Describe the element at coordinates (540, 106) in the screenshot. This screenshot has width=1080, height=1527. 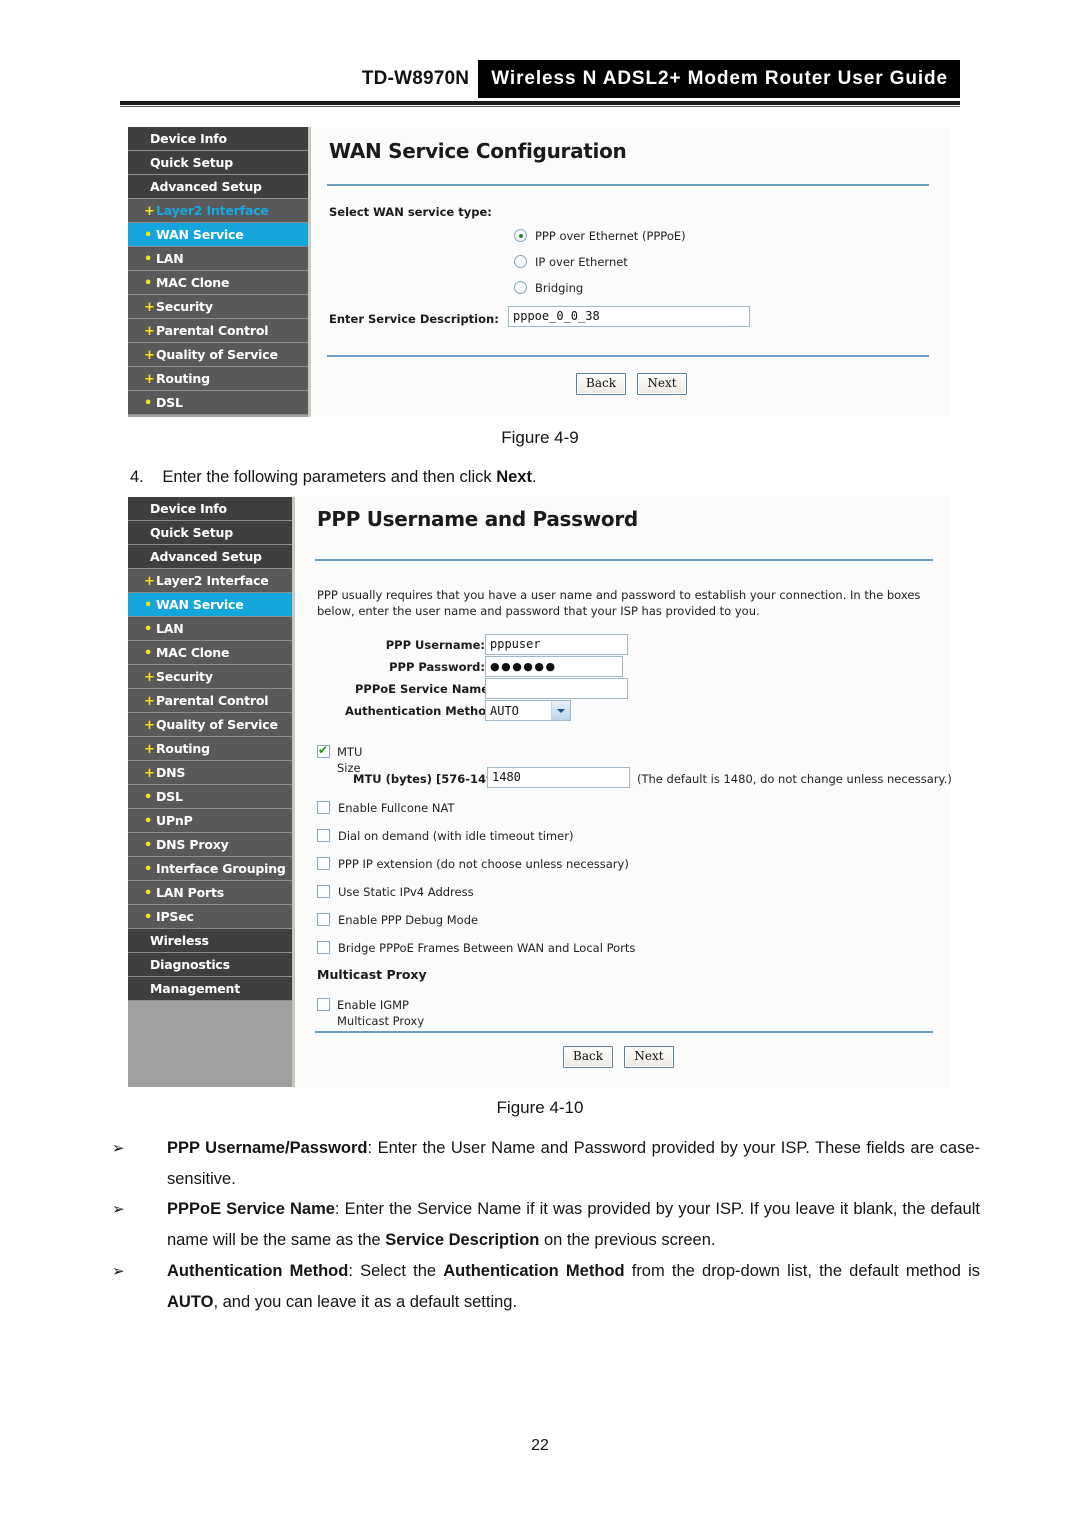
I see `header-rule-thin` at that location.